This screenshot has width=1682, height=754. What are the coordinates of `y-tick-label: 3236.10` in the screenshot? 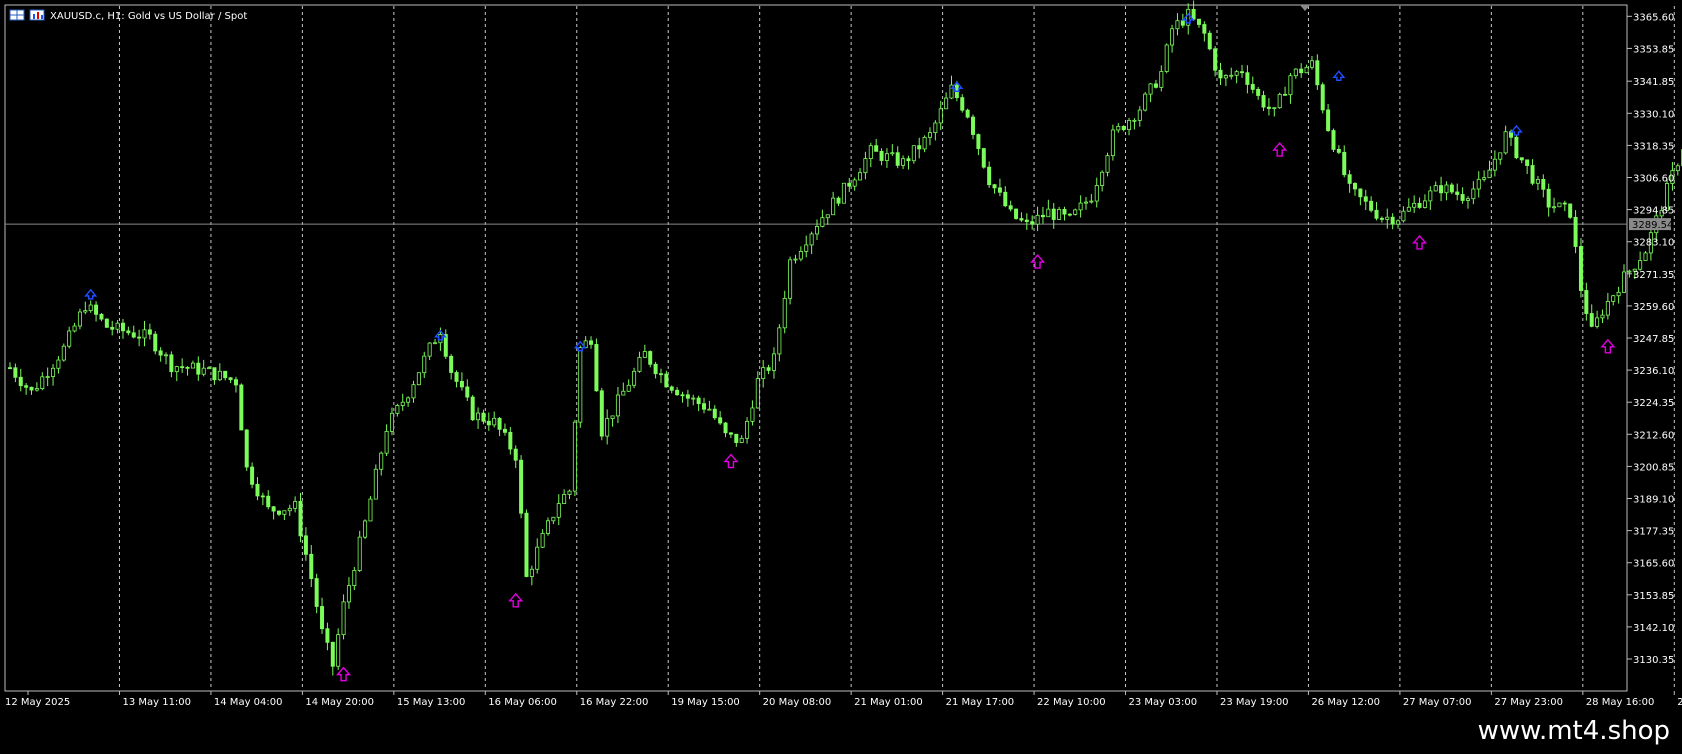 It's located at (1653, 371).